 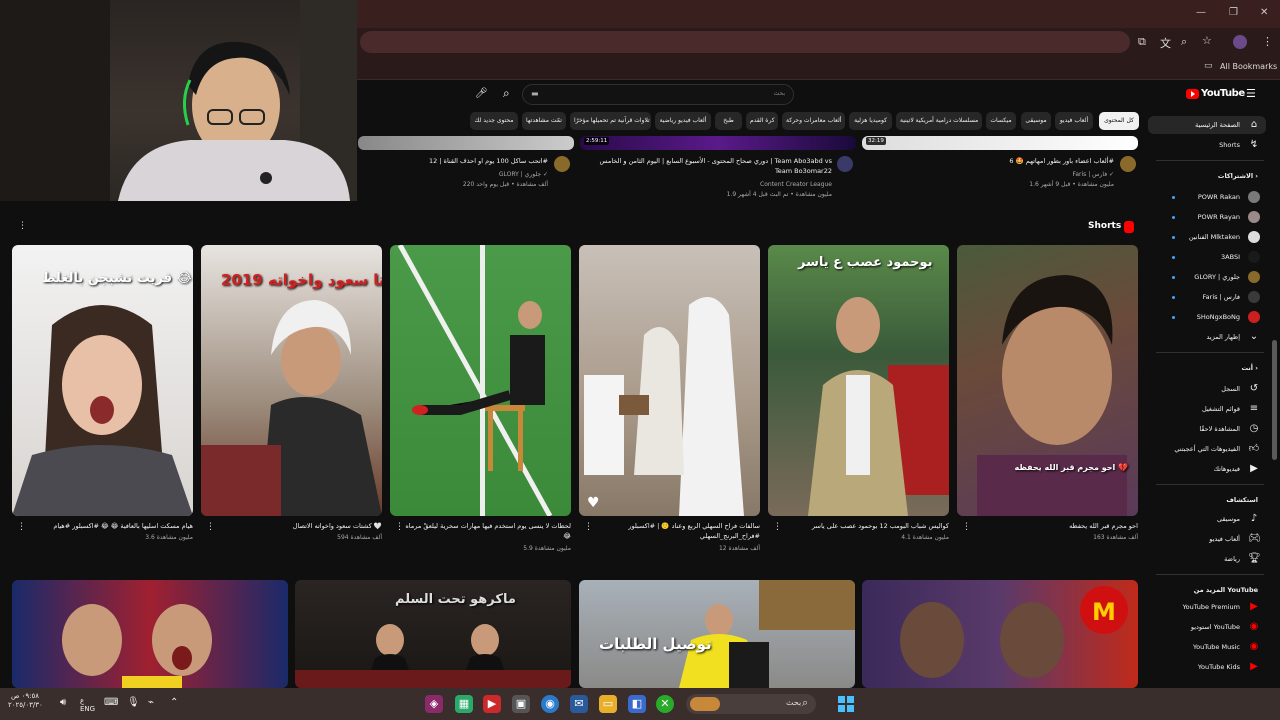 What do you see at coordinates (1240, 42) in the screenshot?
I see `profile-avatar` at bounding box center [1240, 42].